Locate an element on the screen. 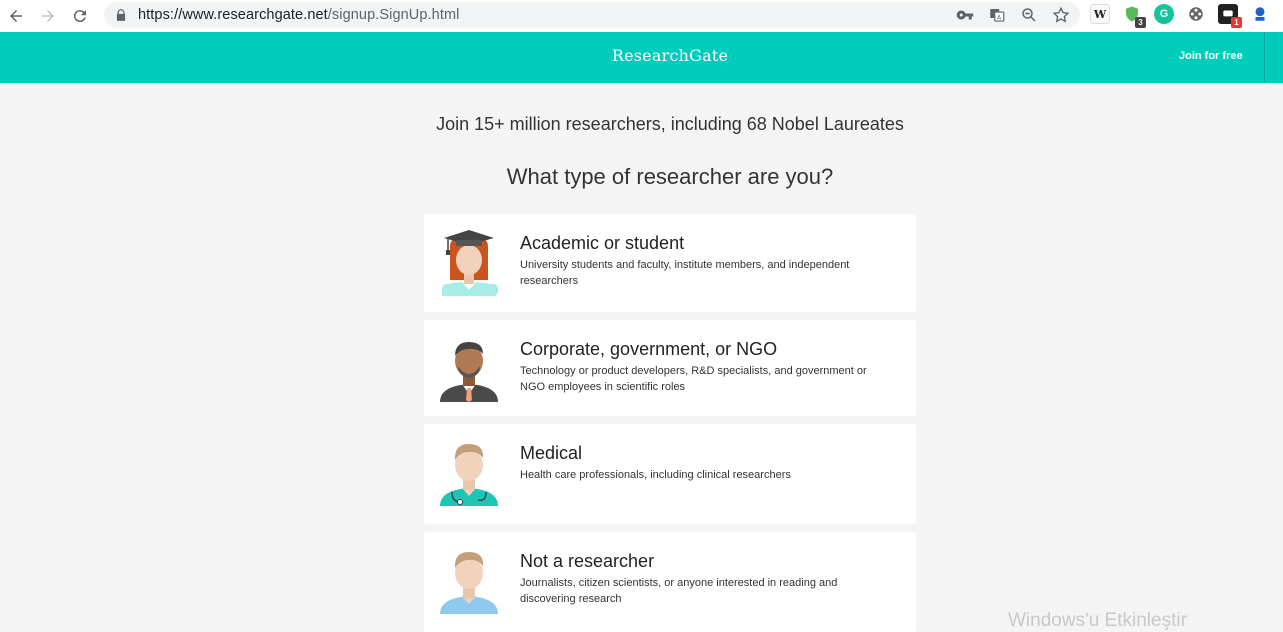  key-icon is located at coordinates (965, 15).